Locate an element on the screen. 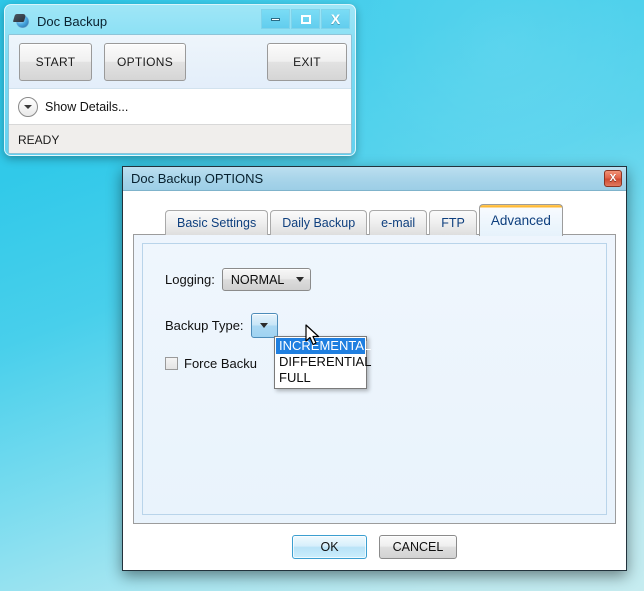  tab-advanced: Advanced is located at coordinates (520, 220).